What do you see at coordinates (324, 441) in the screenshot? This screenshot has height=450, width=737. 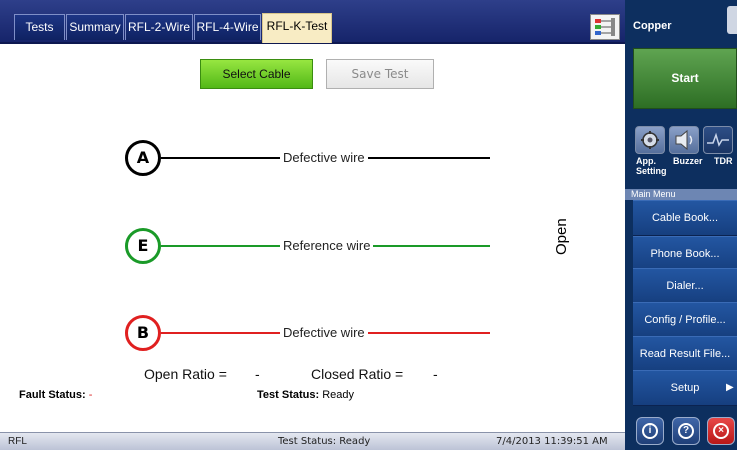 I see `statusbar-test-status: Test Status: Ready` at bounding box center [324, 441].